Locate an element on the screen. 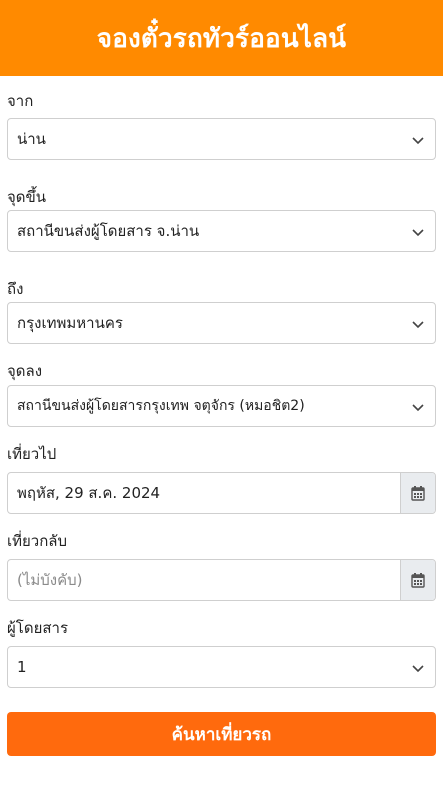 The width and height of the screenshot is (443, 787). search-trips-button: ค้นหาเที่ยวรถ is located at coordinates (221, 734).